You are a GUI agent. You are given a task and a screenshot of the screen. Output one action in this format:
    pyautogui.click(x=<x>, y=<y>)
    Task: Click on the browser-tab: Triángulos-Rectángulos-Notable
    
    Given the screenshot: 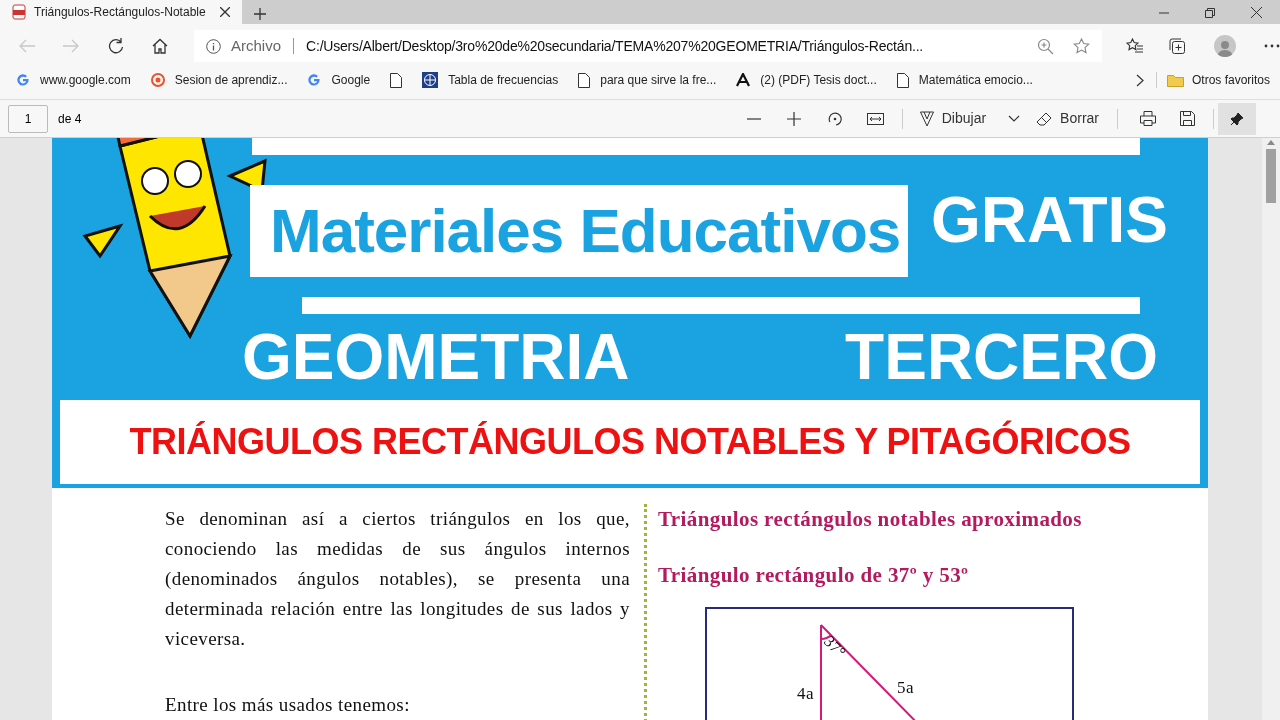 What is the action you would take?
    pyautogui.click(x=121, y=12)
    